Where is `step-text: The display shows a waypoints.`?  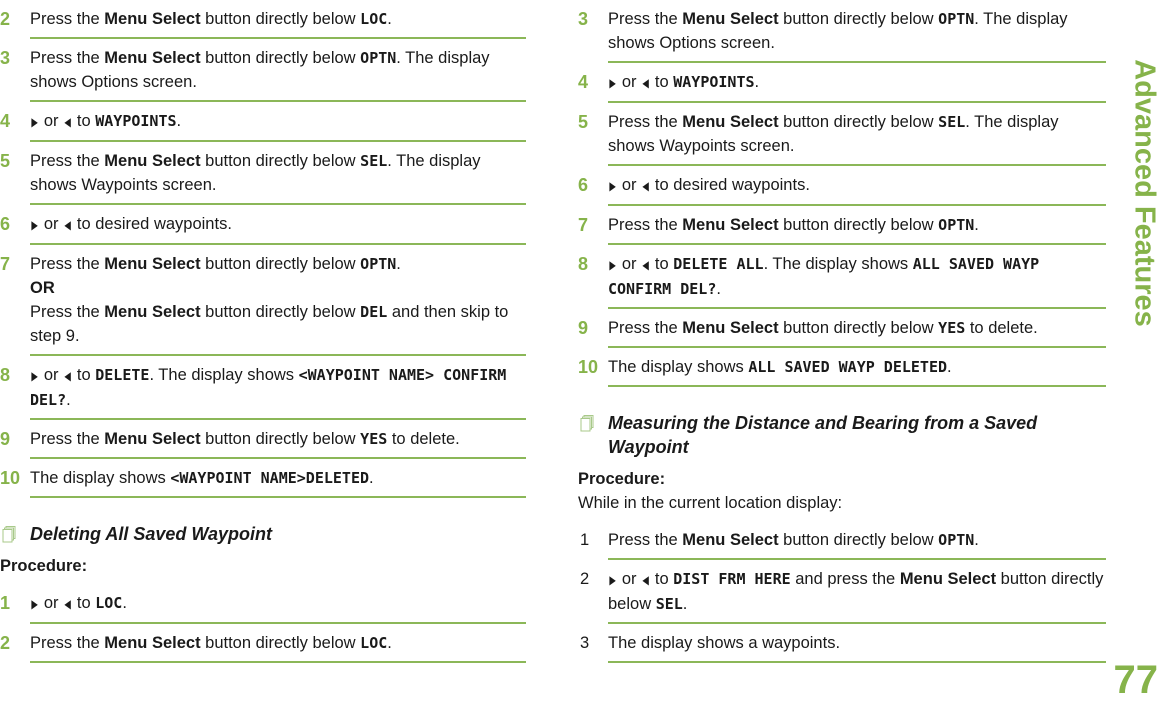
step-text: The display shows a waypoints. is located at coordinates (724, 643).